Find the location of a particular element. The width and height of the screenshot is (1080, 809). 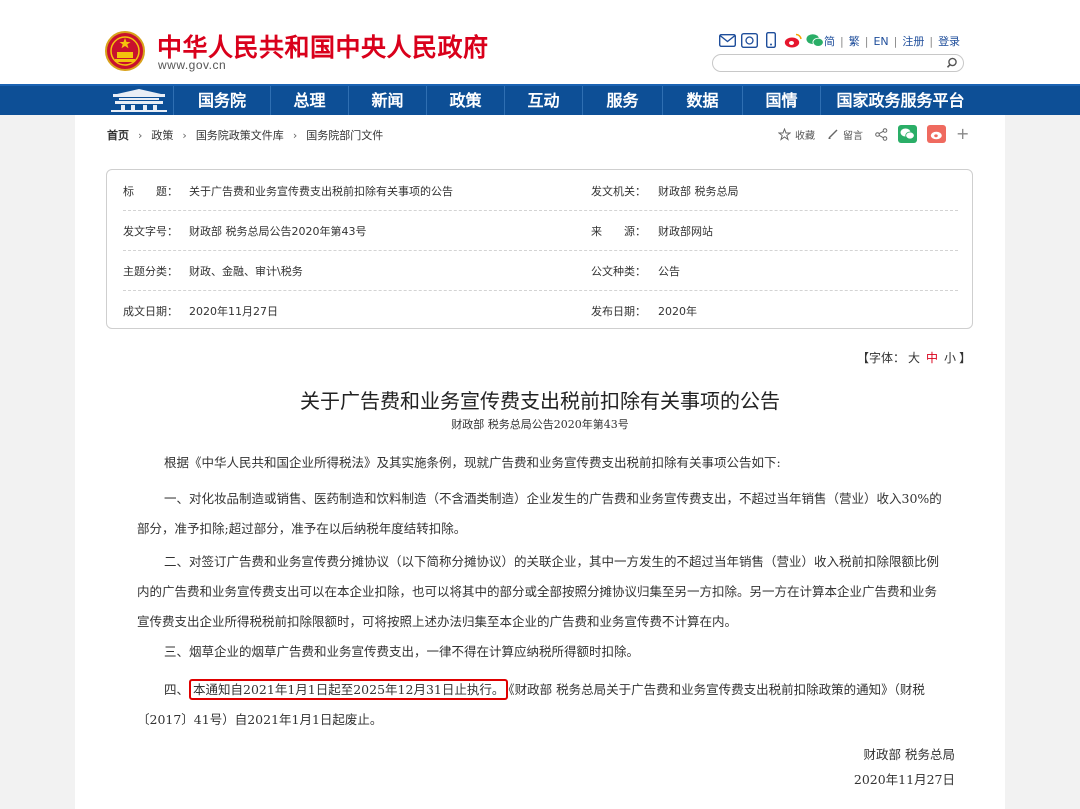

written-date-value: 2020年11月27日 is located at coordinates (233, 311).